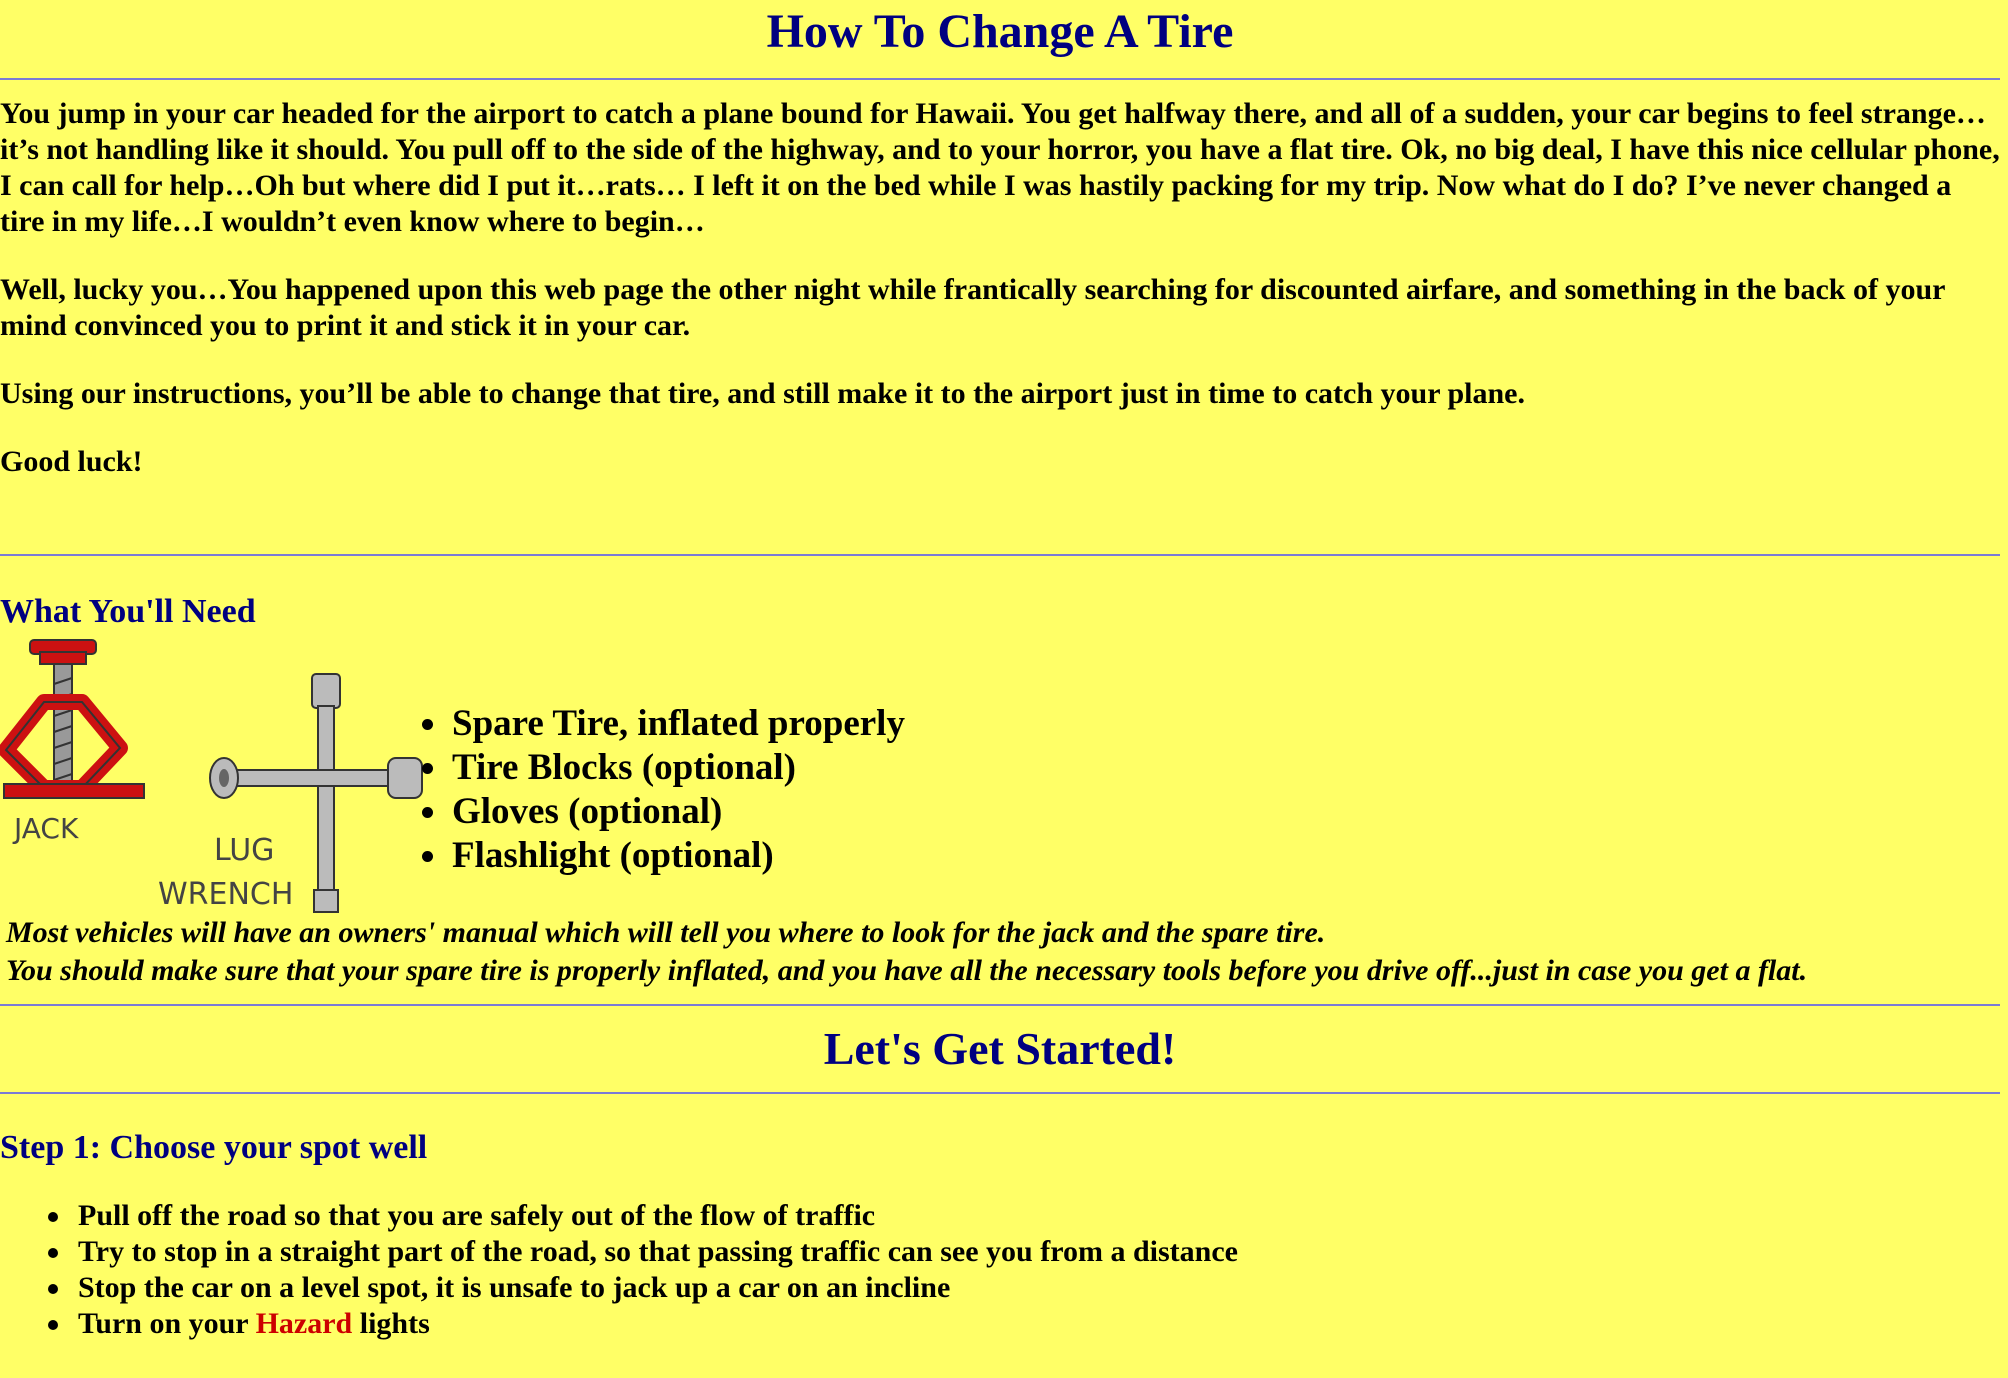 This screenshot has width=2008, height=1378. What do you see at coordinates (1000, 79) in the screenshot?
I see `divider` at bounding box center [1000, 79].